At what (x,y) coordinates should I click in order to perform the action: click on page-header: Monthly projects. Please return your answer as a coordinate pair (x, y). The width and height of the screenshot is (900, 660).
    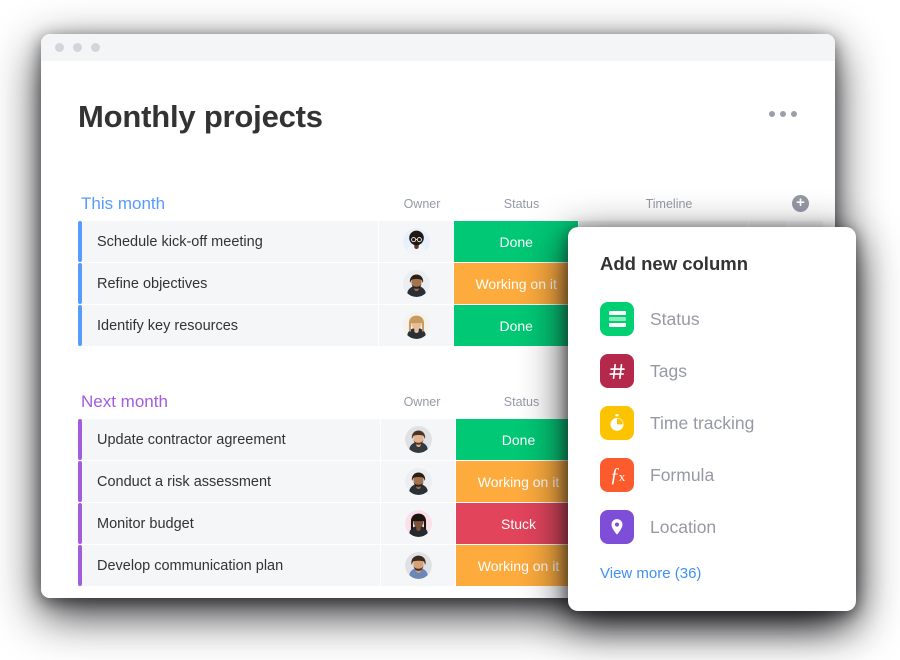
    Looking at the image, I should click on (441, 116).